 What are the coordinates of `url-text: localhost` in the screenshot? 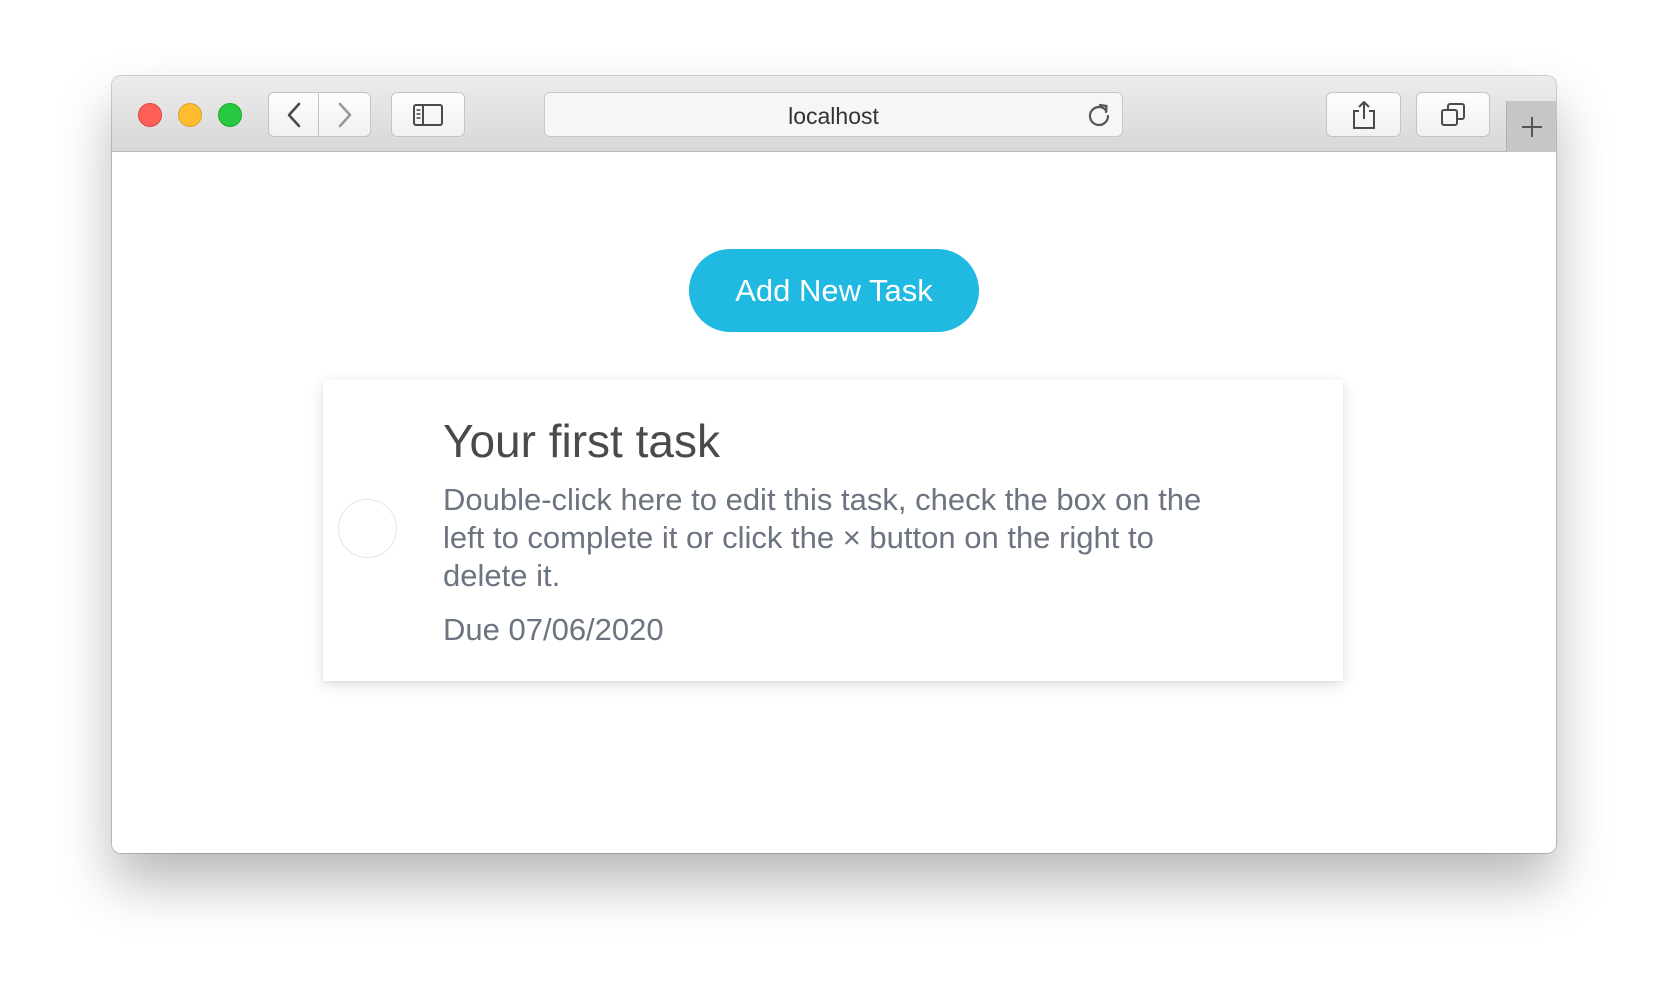 It's located at (833, 116).